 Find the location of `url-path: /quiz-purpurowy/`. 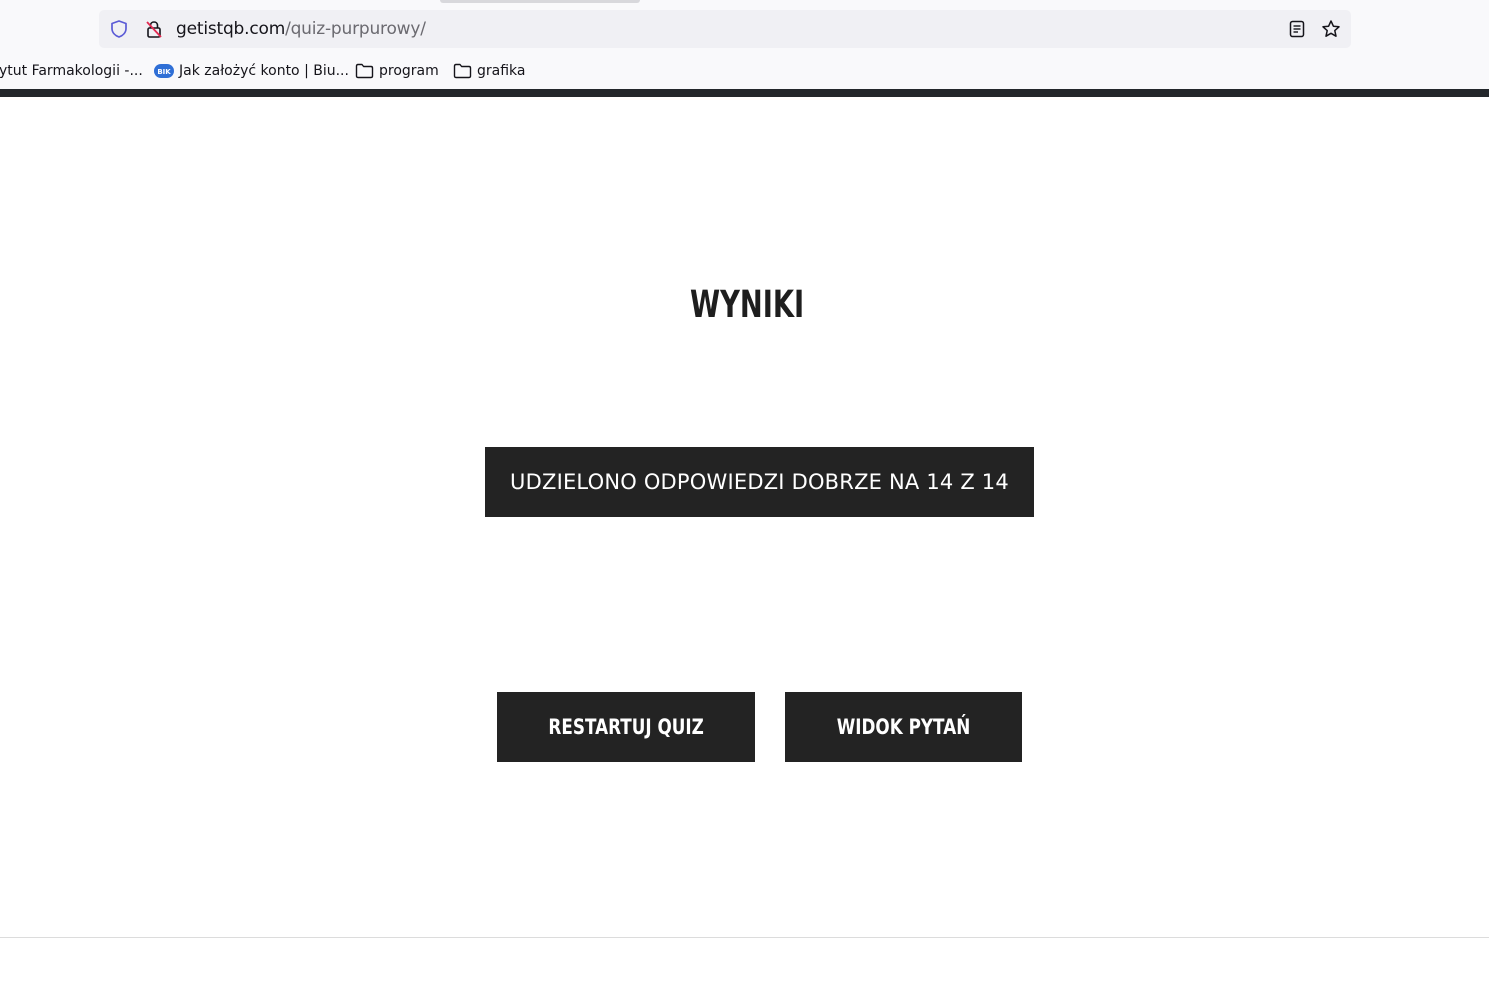

url-path: /quiz-purpurowy/ is located at coordinates (355, 29).